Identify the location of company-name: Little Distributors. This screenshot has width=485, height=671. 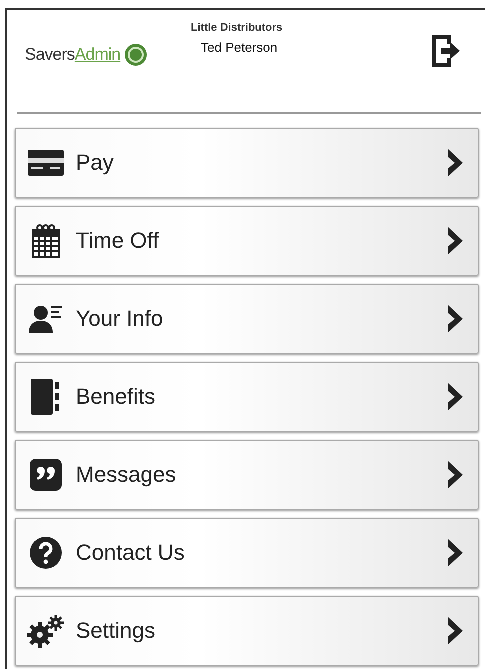
(237, 28).